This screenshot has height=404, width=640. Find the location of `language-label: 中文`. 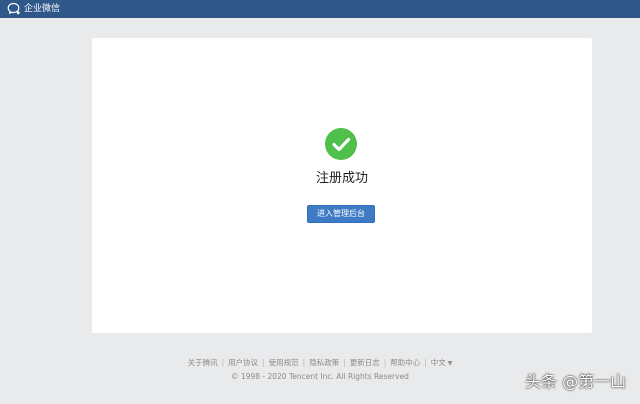

language-label: 中文 is located at coordinates (438, 362).